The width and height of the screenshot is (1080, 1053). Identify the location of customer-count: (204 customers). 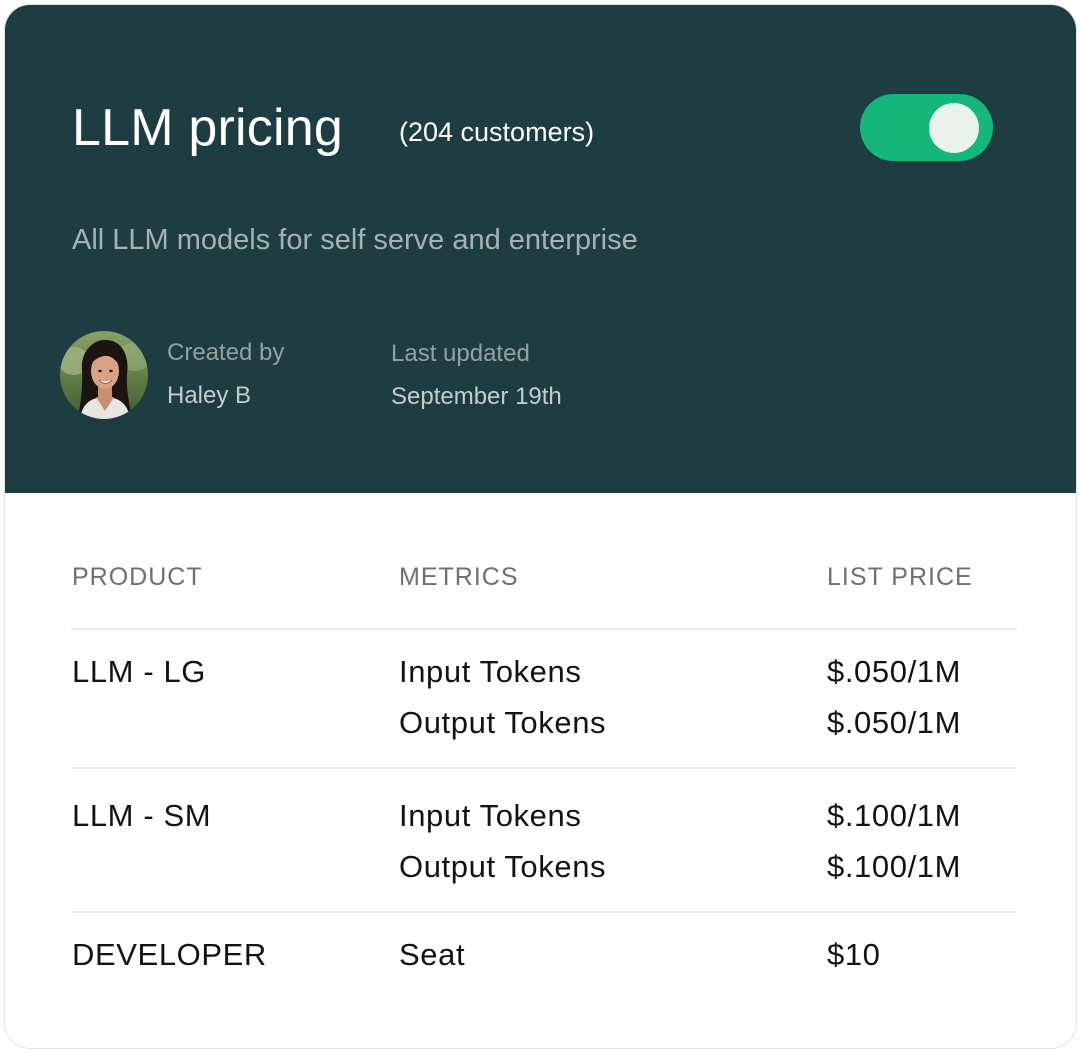
(497, 132).